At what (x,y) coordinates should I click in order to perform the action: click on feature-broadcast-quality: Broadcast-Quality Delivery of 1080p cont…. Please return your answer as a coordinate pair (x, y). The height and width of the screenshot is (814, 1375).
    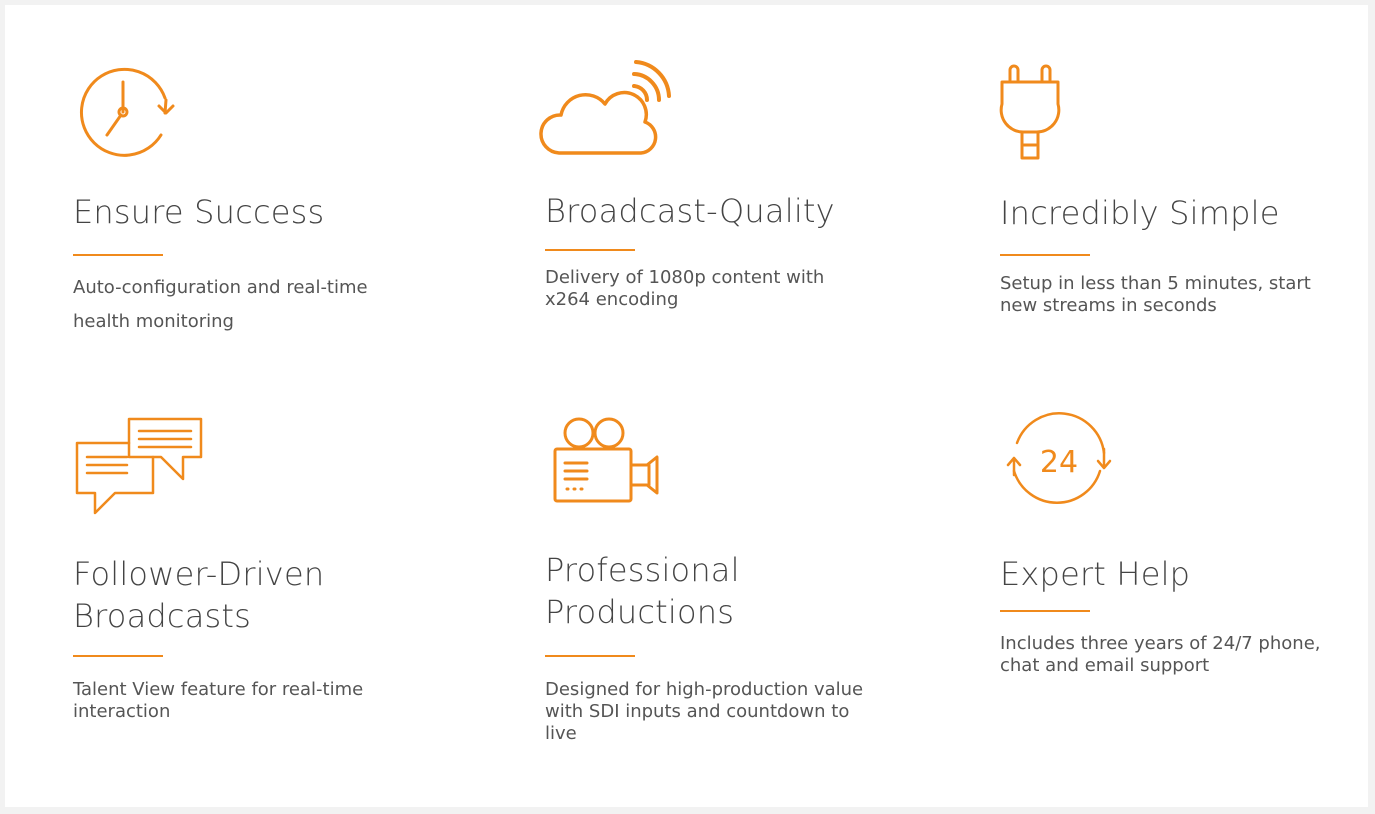
    Looking at the image, I should click on (707, 220).